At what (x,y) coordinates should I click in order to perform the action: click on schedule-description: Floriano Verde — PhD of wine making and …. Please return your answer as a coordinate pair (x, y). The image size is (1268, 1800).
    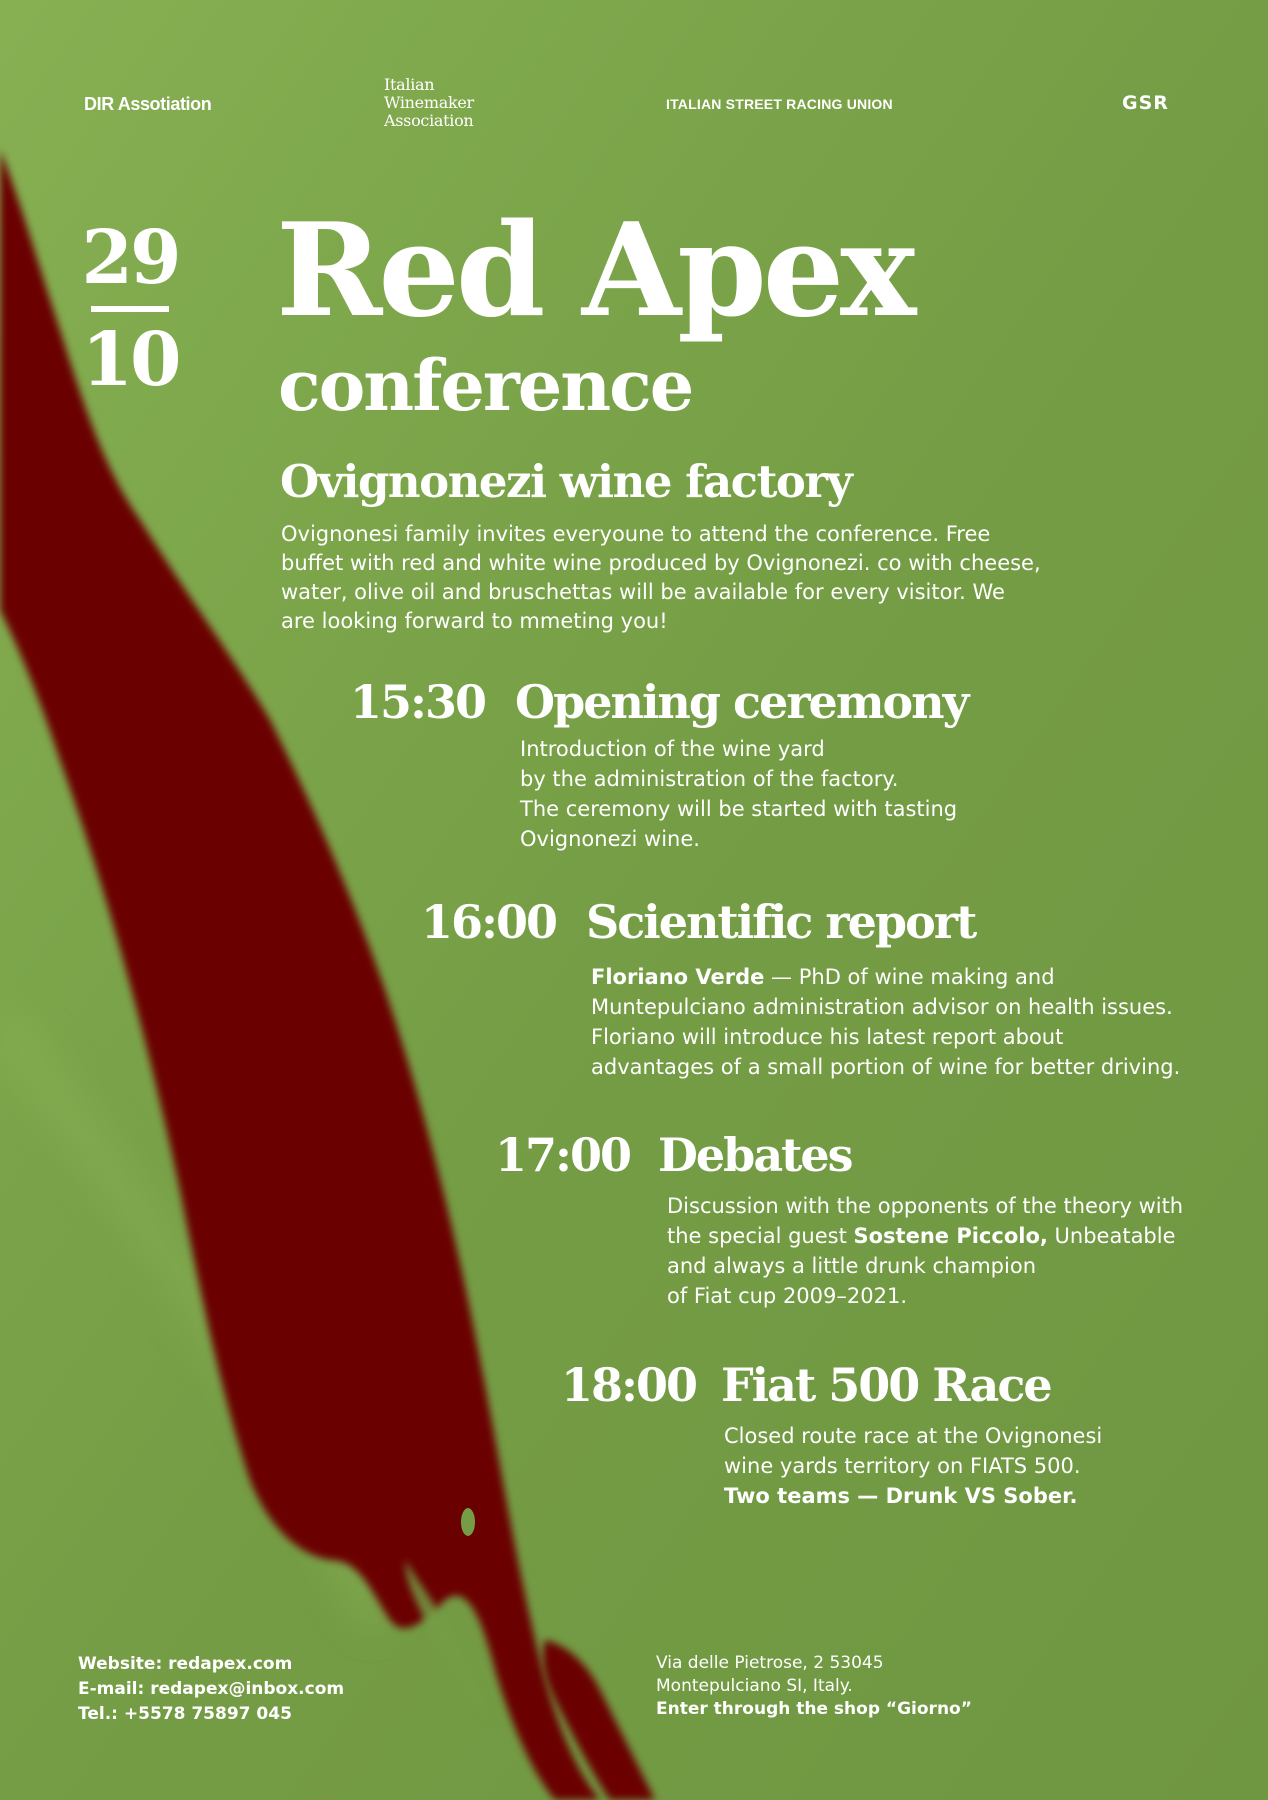
    Looking at the image, I should click on (885, 1022).